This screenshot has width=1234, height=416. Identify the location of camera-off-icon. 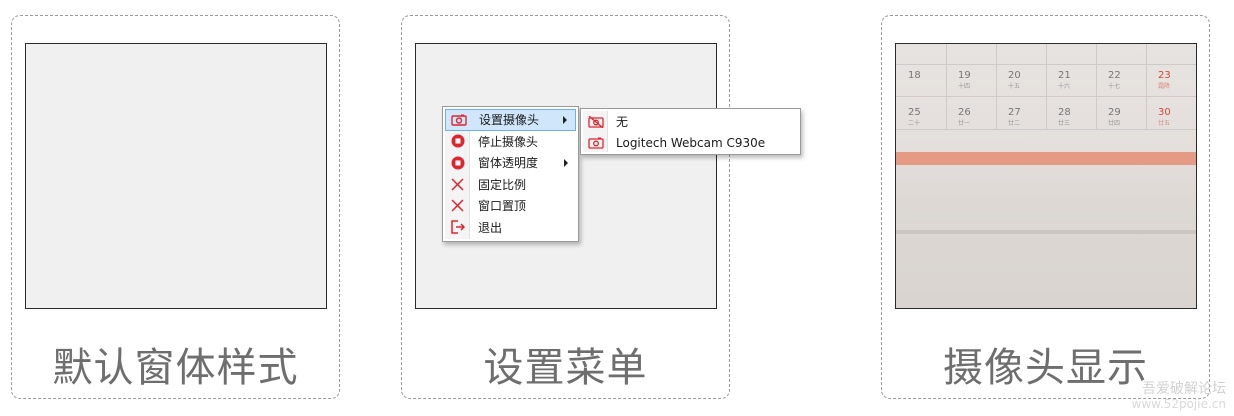
(595, 121).